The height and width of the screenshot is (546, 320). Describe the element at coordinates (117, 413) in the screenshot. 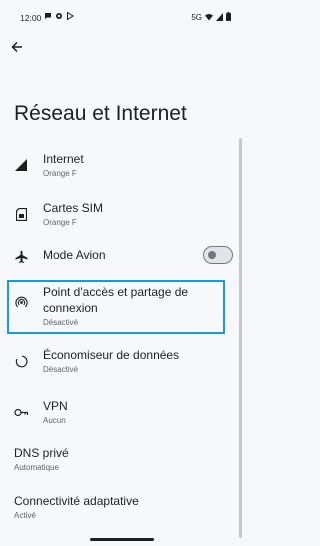

I see `list-item-vpn: VPN Aucun` at that location.